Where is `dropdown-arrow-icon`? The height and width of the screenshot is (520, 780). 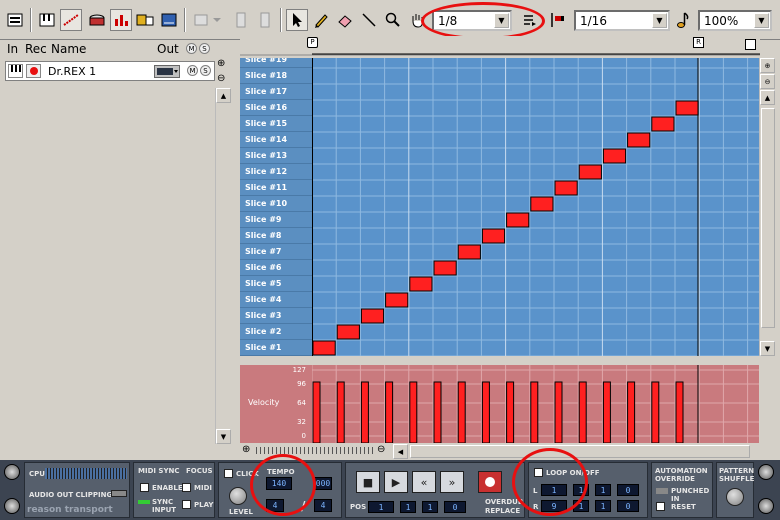
dropdown-arrow-icon is located at coordinates (217, 20).